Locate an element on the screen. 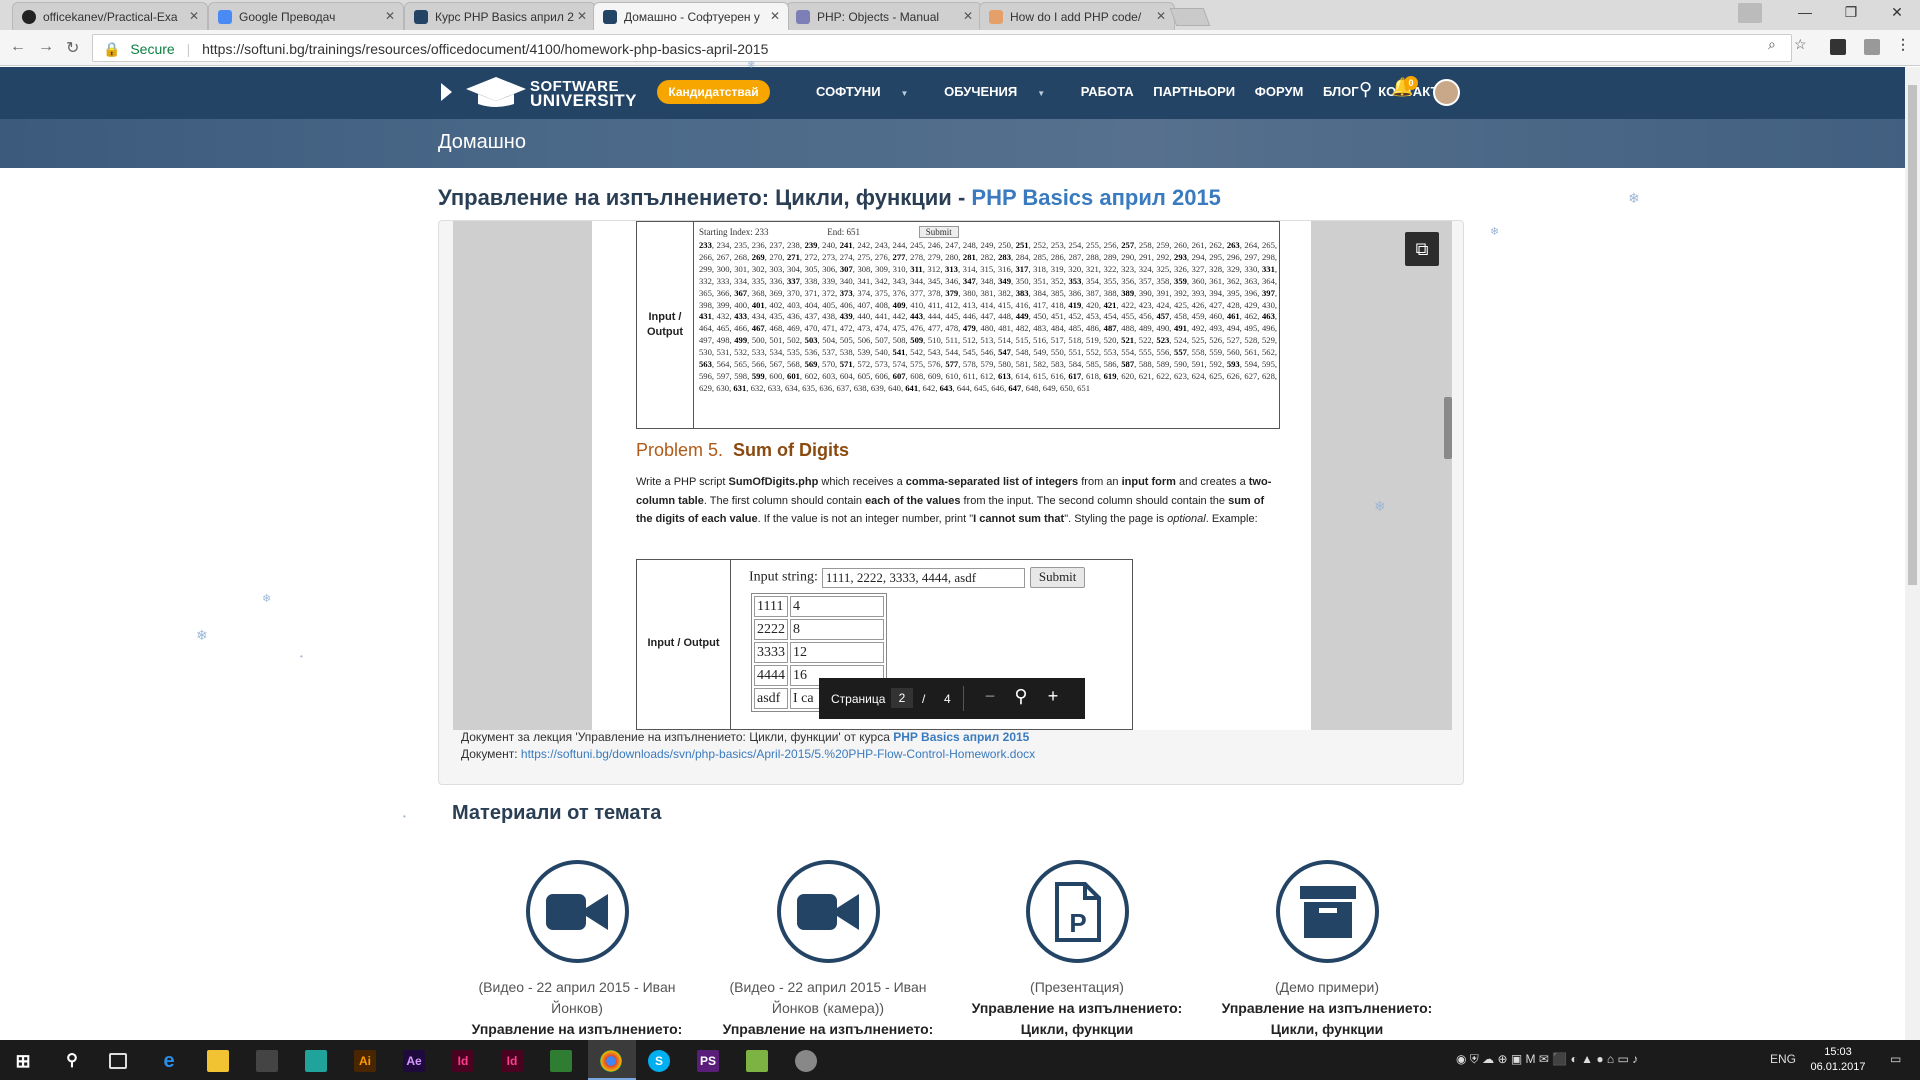 The width and height of the screenshot is (1920, 1080). caret-down-icon: ▼ is located at coordinates (904, 93).